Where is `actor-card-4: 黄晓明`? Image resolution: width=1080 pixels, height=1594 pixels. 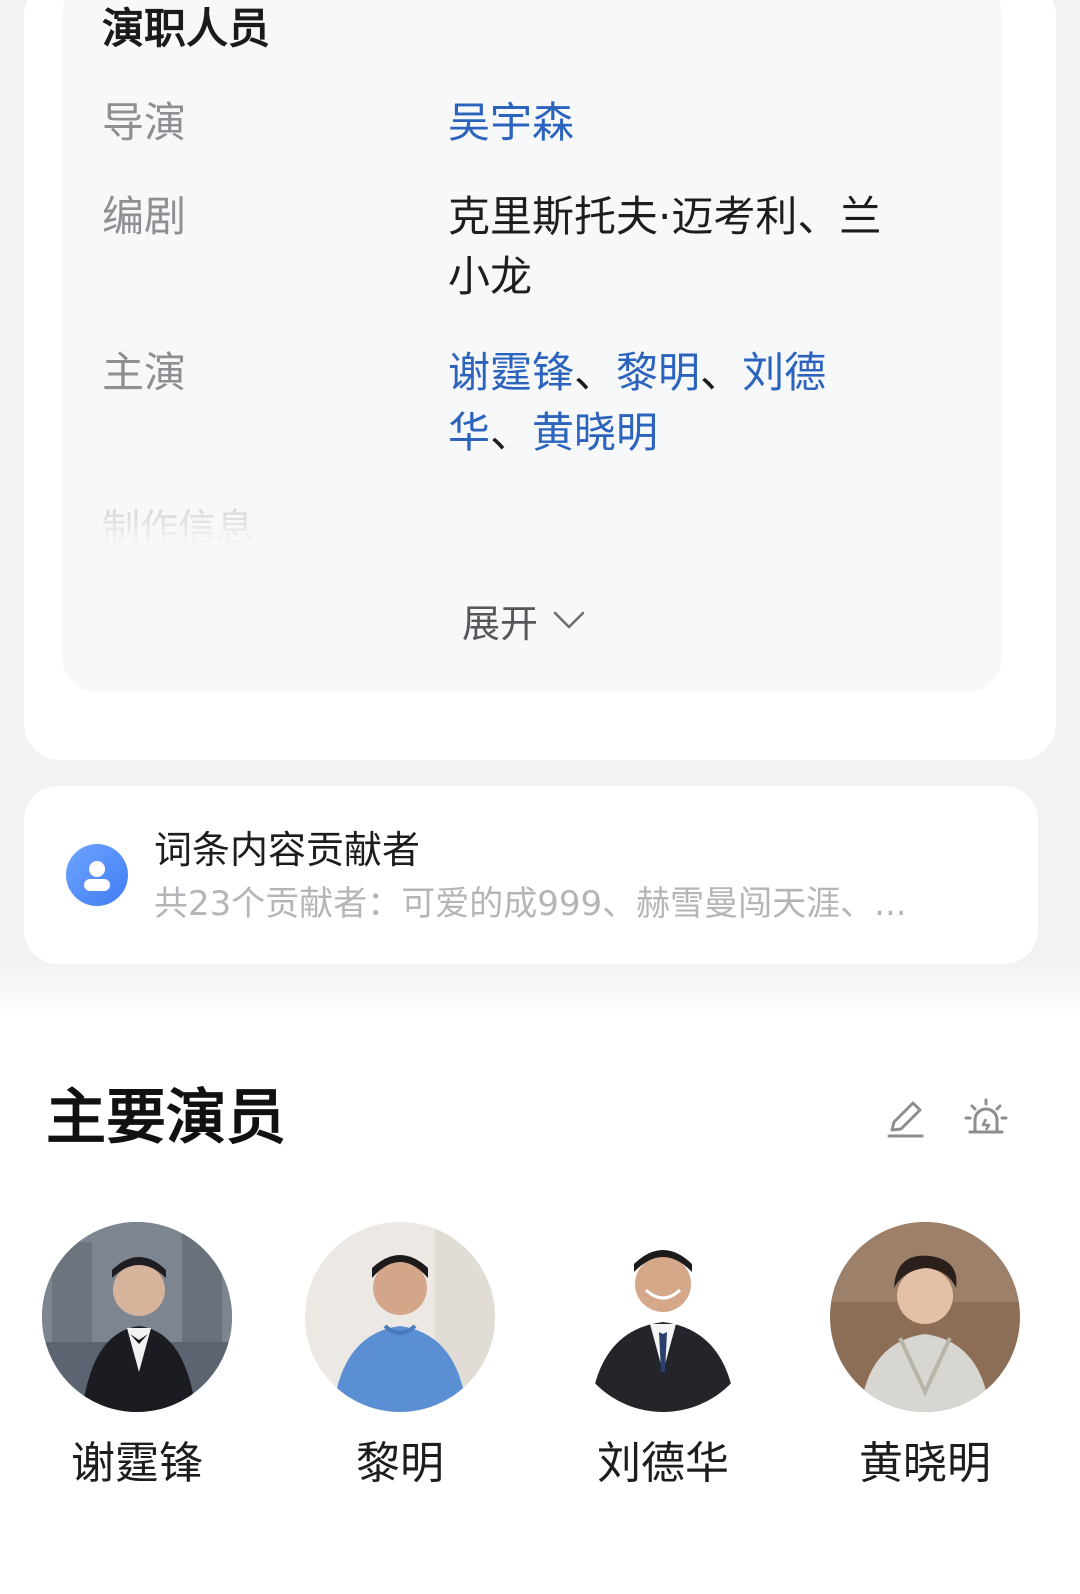 actor-card-4: 黄晓明 is located at coordinates (925, 1358).